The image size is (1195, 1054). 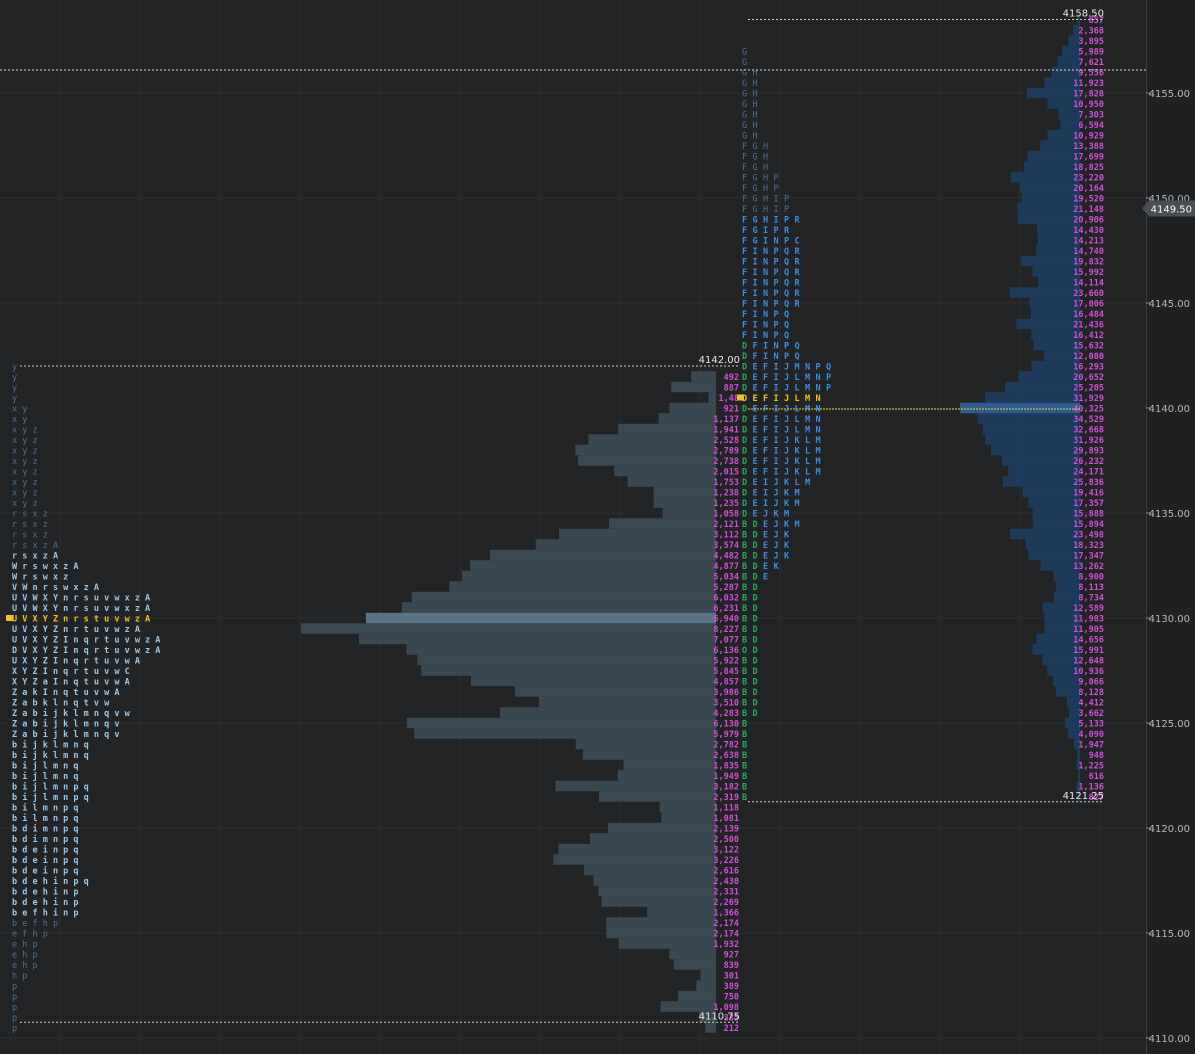 I want to click on volume-label: 5,133, so click(x=1091, y=725).